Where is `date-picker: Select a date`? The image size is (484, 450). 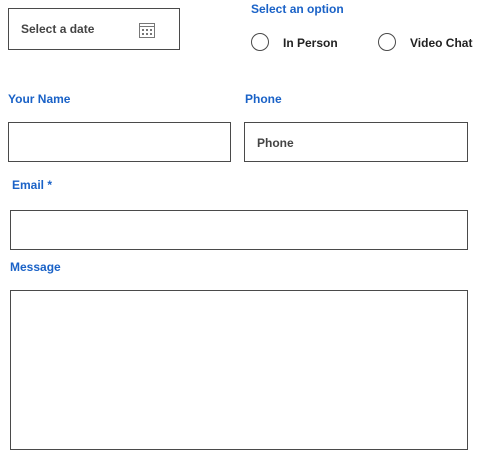
date-picker: Select a date is located at coordinates (94, 29).